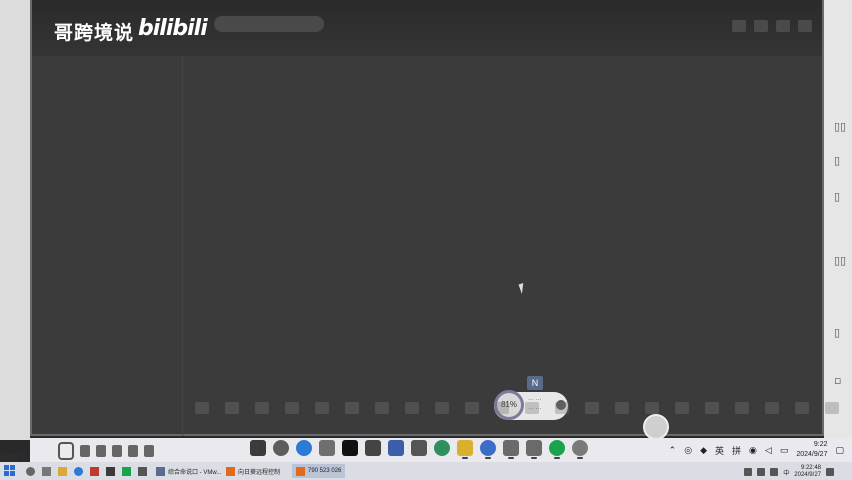 This screenshot has height=480, width=852. I want to click on chevron-up-icon: ⌃, so click(673, 450).